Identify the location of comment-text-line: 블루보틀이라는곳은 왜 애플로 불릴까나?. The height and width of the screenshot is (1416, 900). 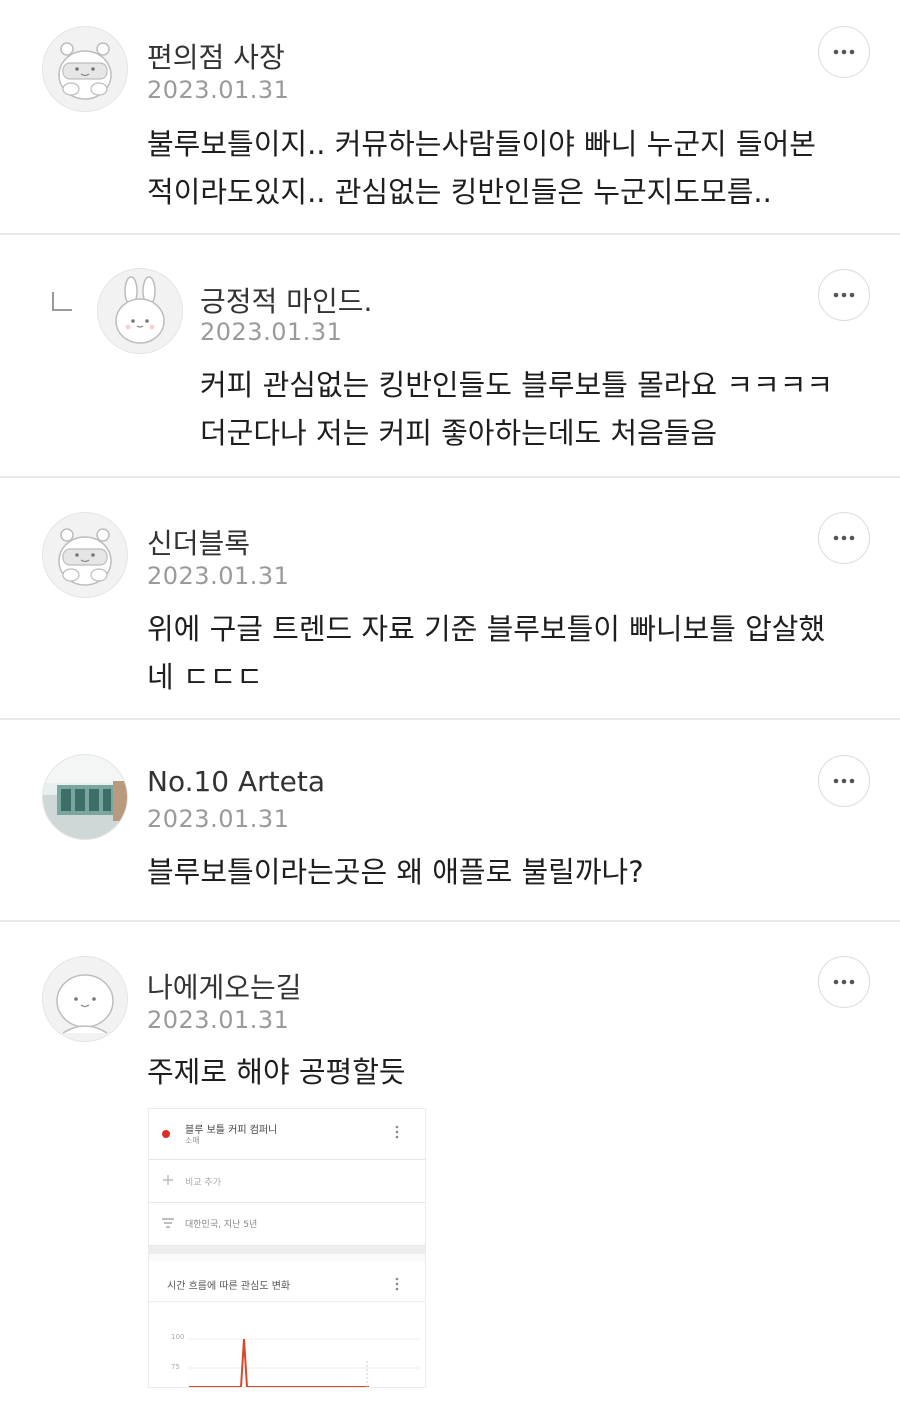
(395, 872).